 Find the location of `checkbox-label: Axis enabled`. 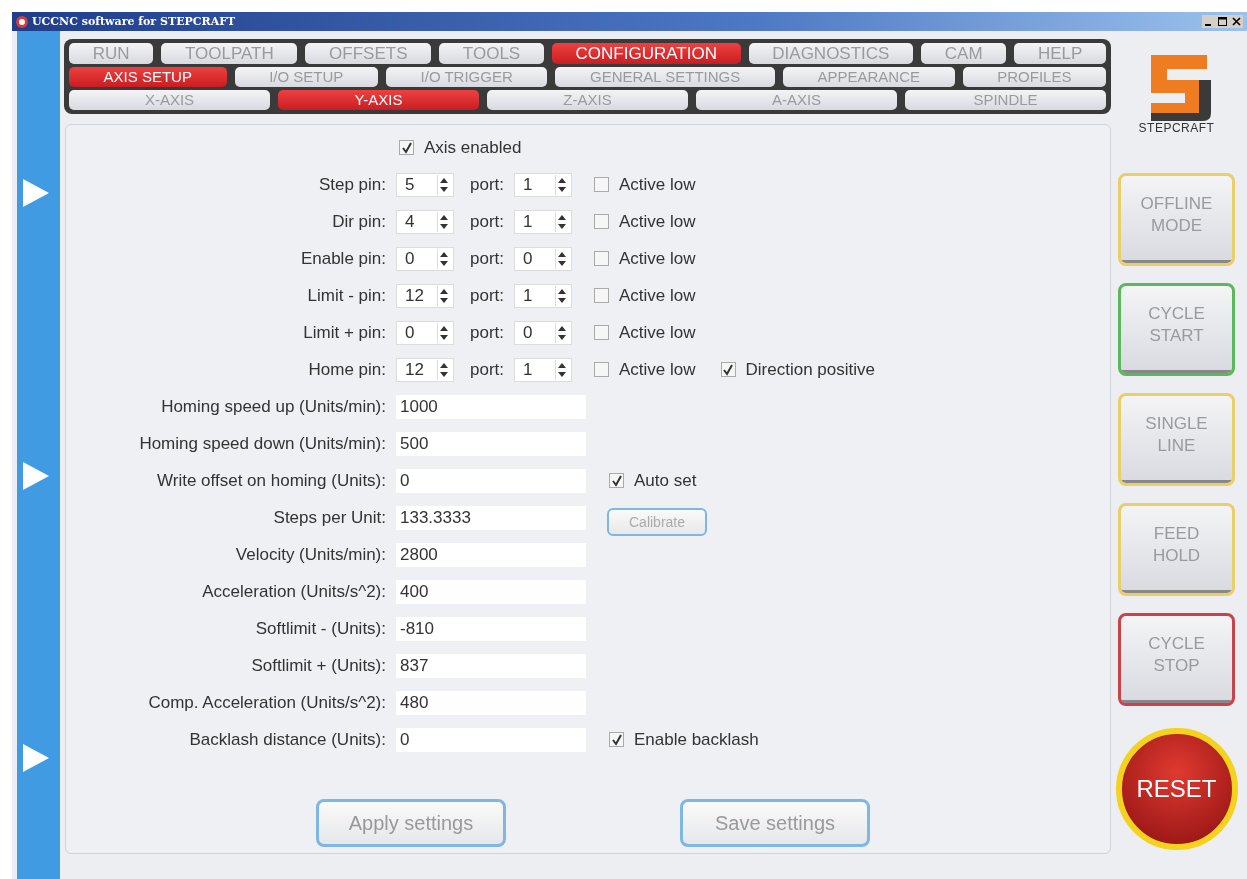

checkbox-label: Axis enabled is located at coordinates (473, 147).